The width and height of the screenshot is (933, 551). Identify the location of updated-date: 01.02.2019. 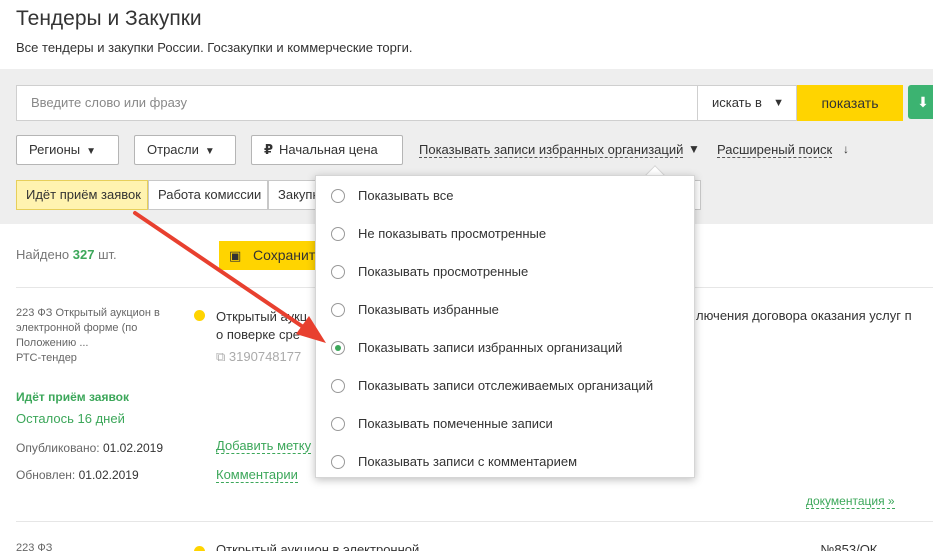
(108, 475).